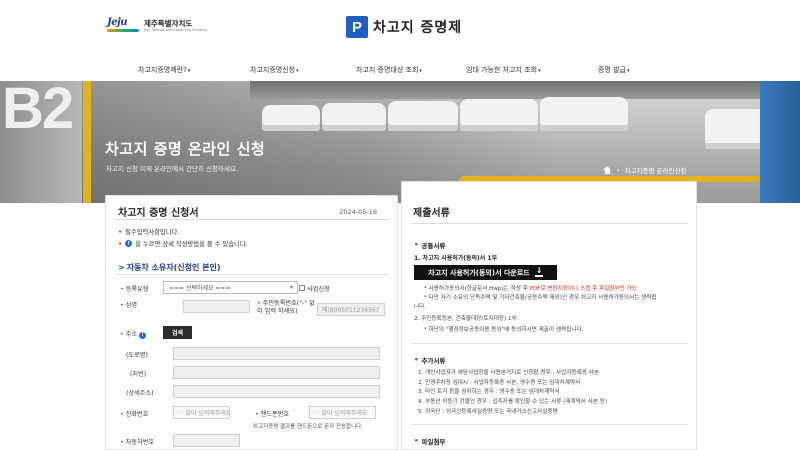 This screenshot has height=450, width=800. Describe the element at coordinates (123, 30) in the screenshot. I see `jeju-logo-swoosh` at that location.